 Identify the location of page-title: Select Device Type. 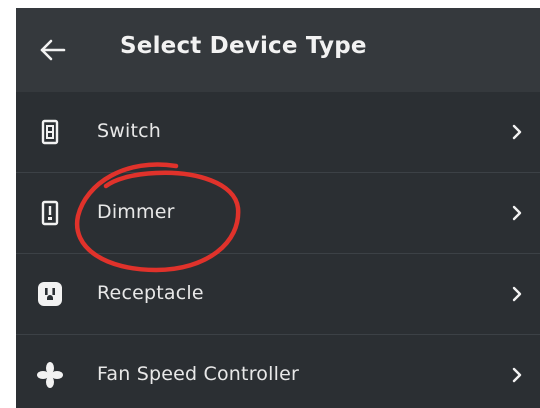
(243, 46).